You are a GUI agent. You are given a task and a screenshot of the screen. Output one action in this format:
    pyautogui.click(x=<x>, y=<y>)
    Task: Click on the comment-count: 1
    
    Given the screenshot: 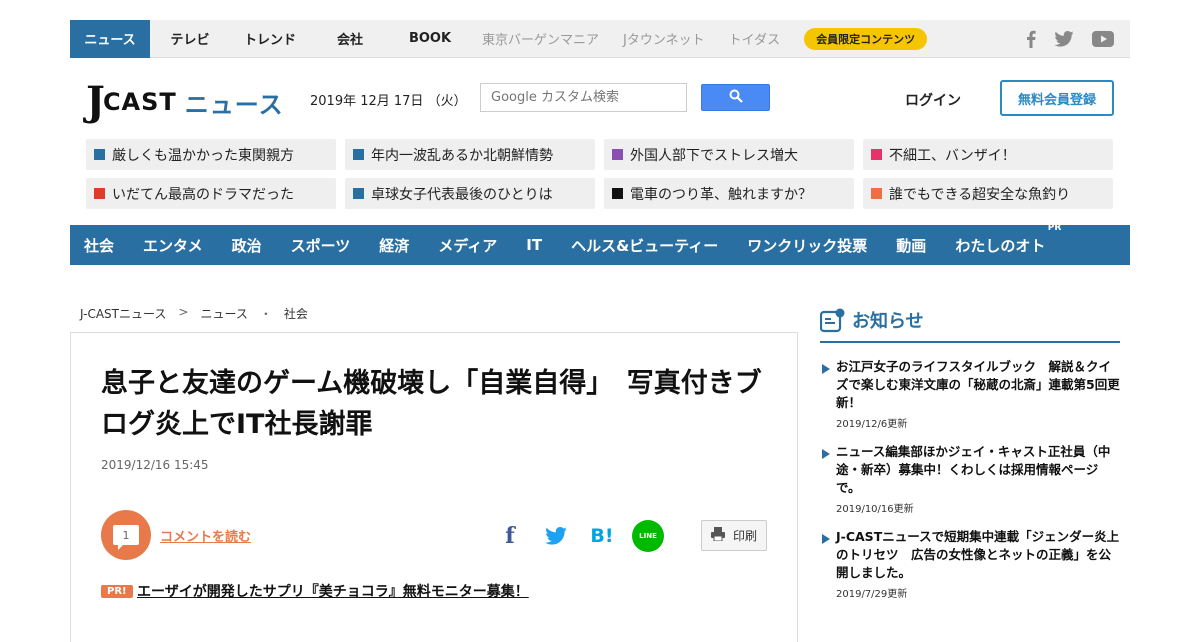 What is the action you would take?
    pyautogui.click(x=126, y=537)
    